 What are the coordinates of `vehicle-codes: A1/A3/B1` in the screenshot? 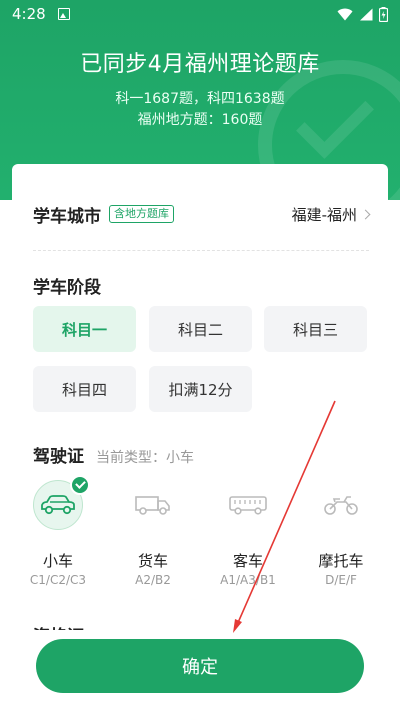 It's located at (248, 580).